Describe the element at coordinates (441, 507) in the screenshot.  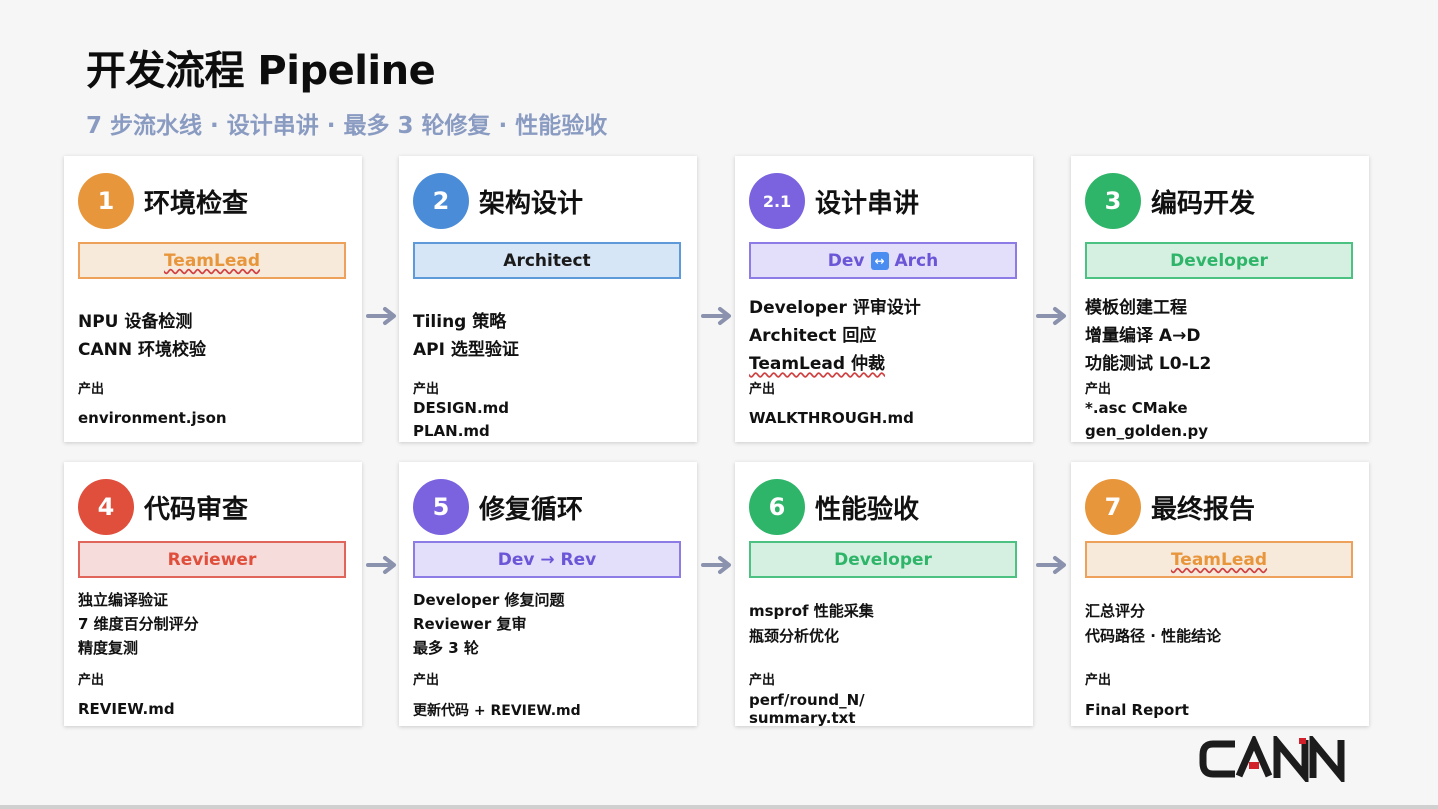
I see `step-number-badge: 5` at that location.